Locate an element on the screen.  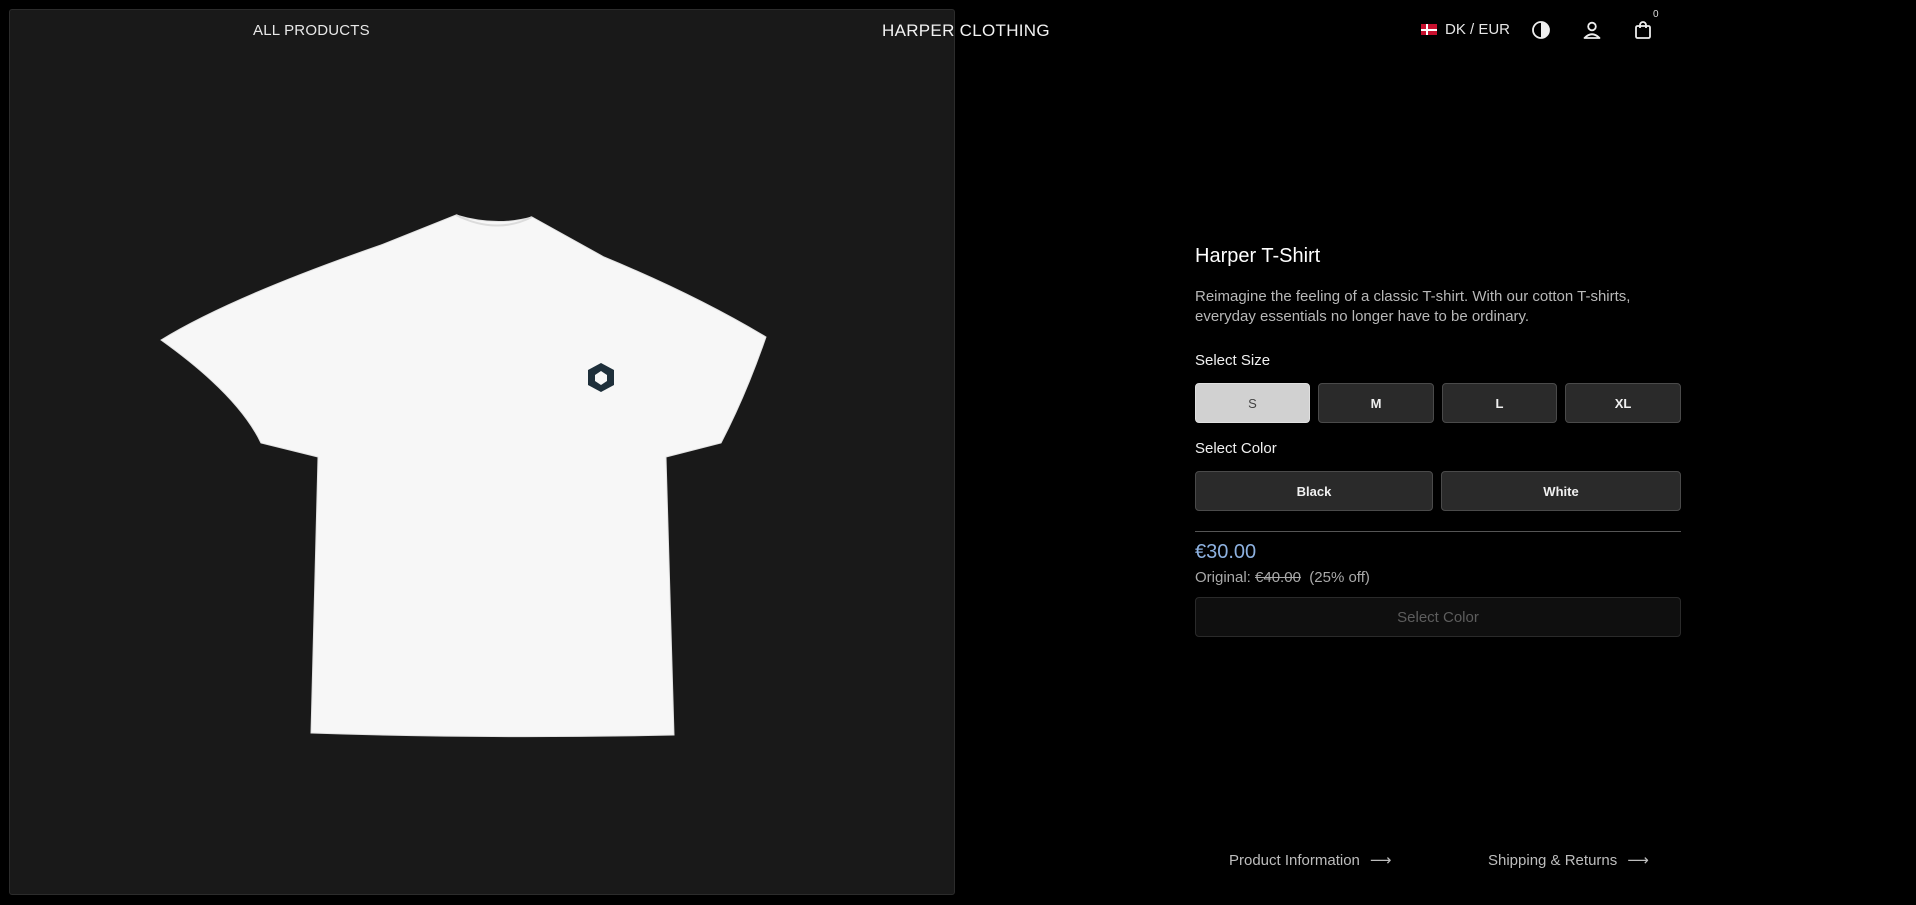
size-option-xl: XL is located at coordinates (1623, 403).